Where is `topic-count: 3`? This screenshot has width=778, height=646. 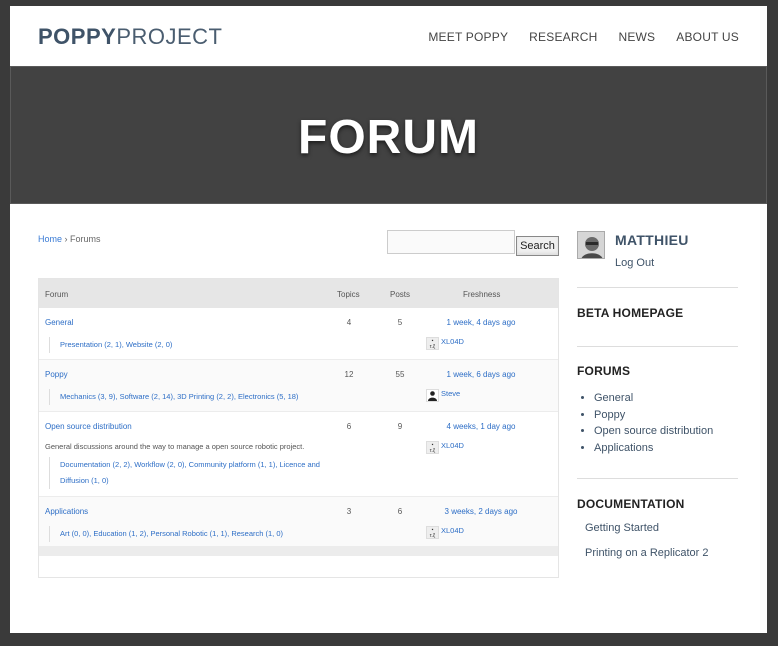
topic-count: 3 is located at coordinates (349, 511).